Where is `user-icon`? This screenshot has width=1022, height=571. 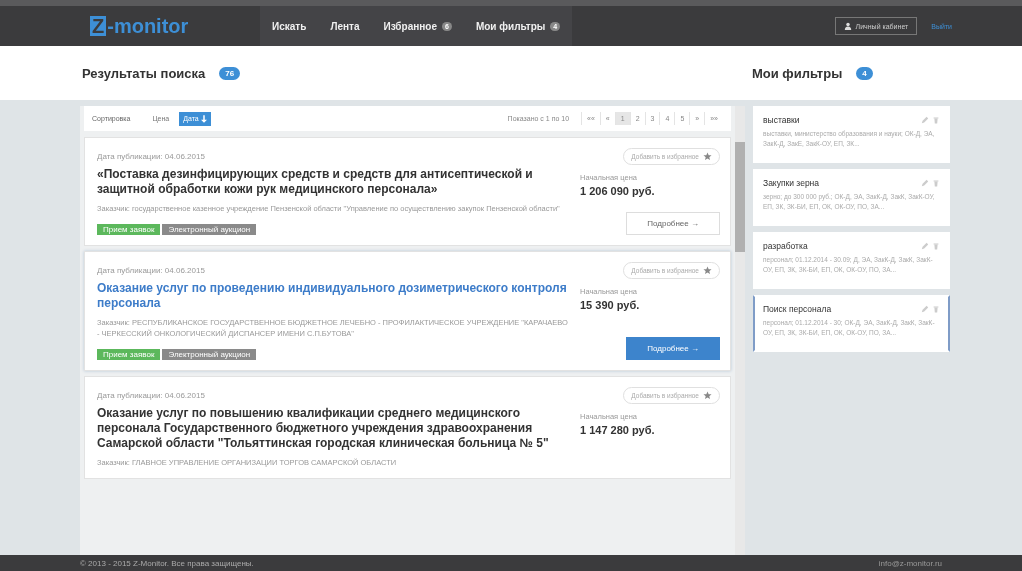 user-icon is located at coordinates (847, 26).